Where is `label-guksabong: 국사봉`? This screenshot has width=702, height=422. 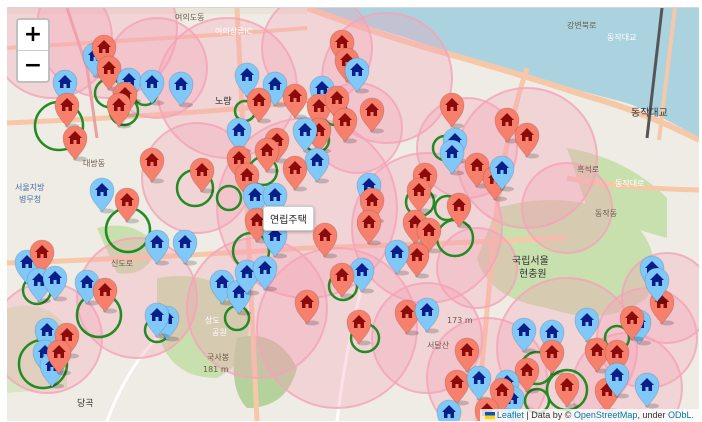 label-guksabong: 국사봉 is located at coordinates (218, 357).